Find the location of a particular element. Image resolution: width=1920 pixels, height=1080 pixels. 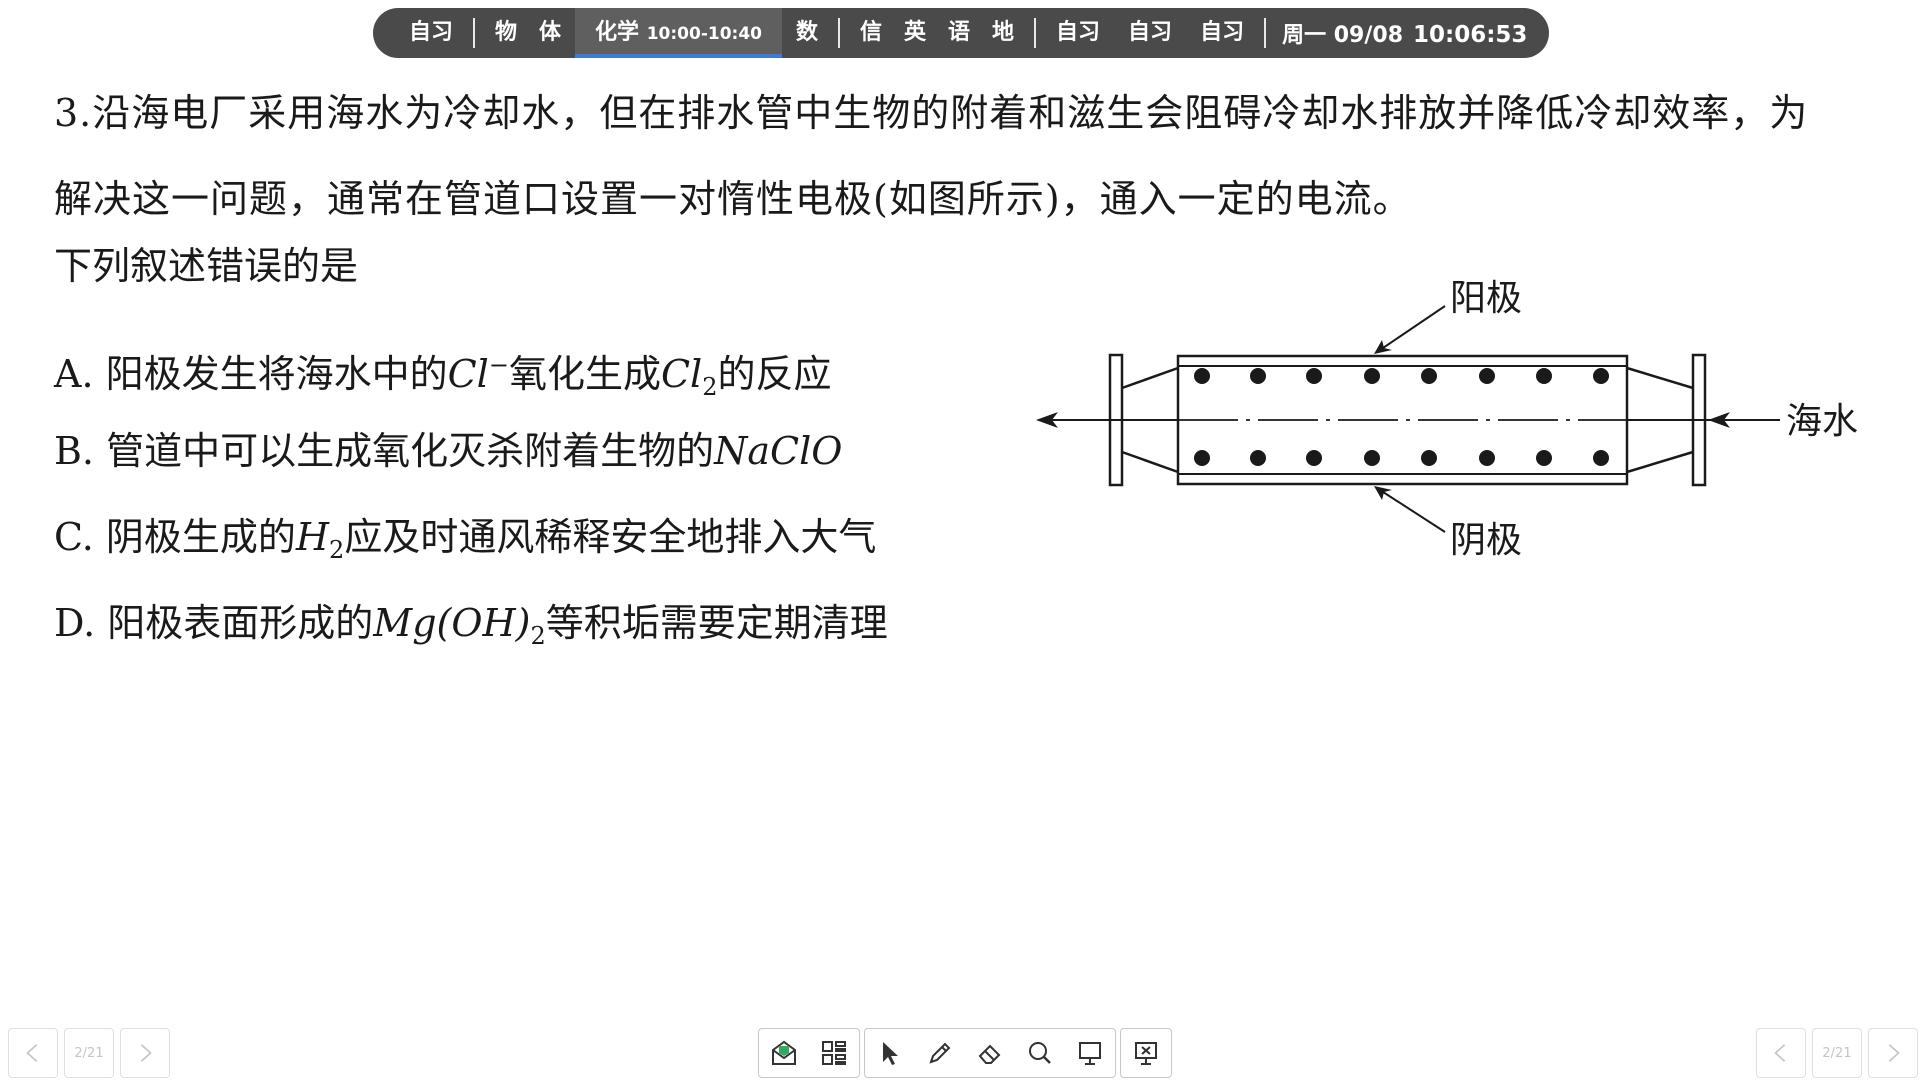

select-tool-button is located at coordinates (890, 1053).